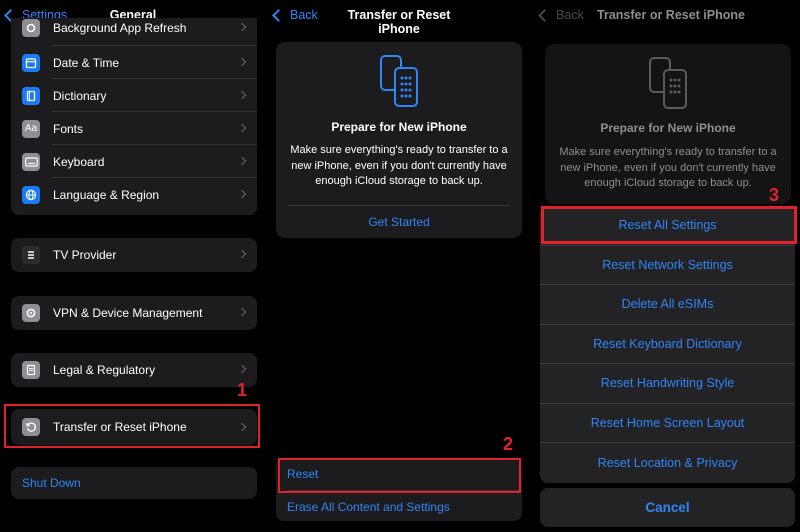  What do you see at coordinates (31, 161) in the screenshot?
I see `keyboard-icon` at bounding box center [31, 161].